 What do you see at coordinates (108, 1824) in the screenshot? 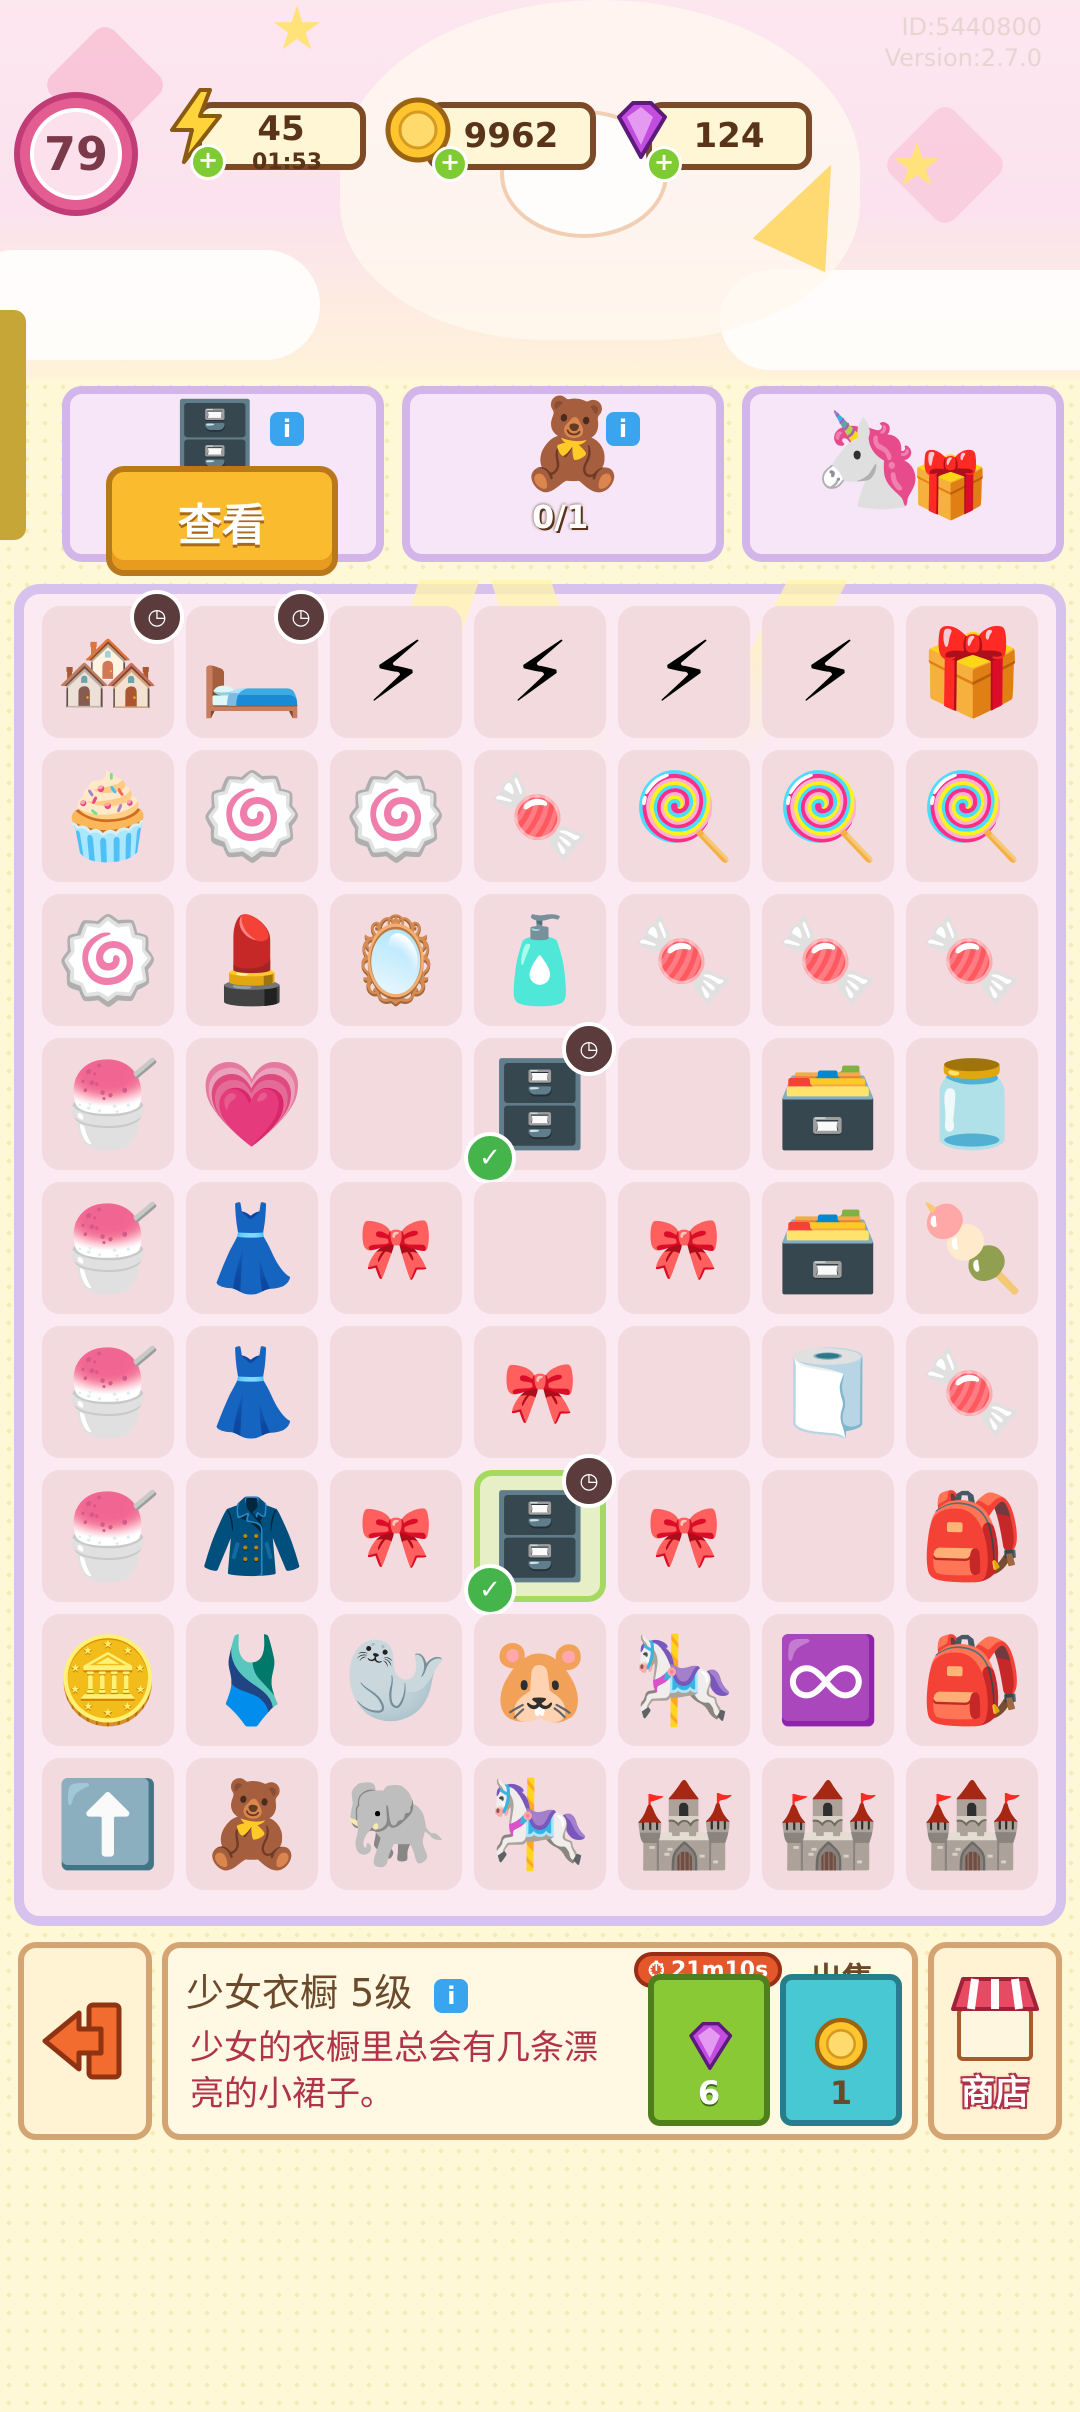
I see `board-item: ⬆️` at bounding box center [108, 1824].